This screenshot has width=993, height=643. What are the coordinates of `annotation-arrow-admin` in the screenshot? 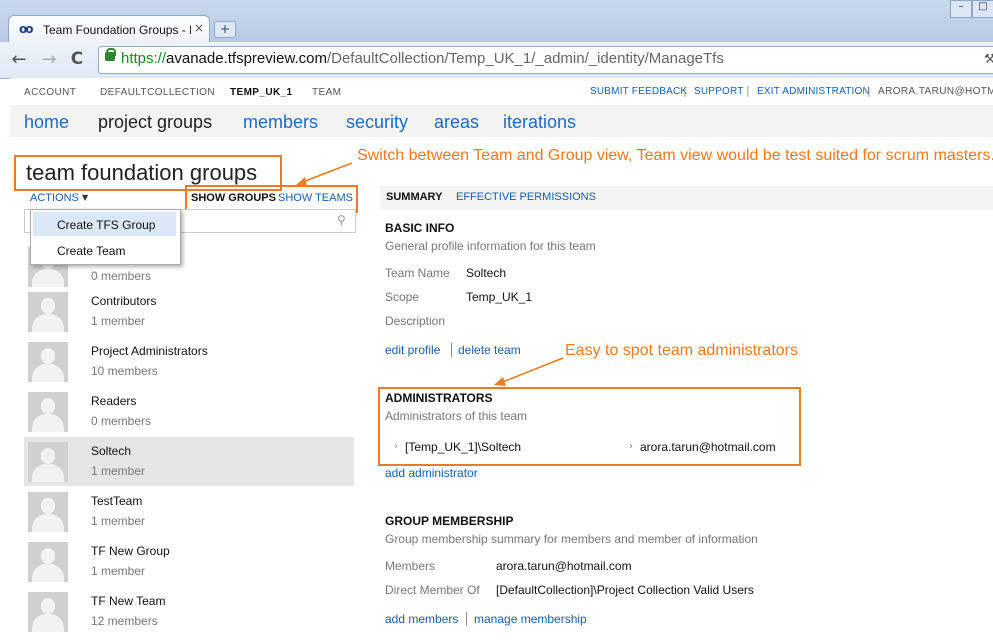 It's located at (531, 370).